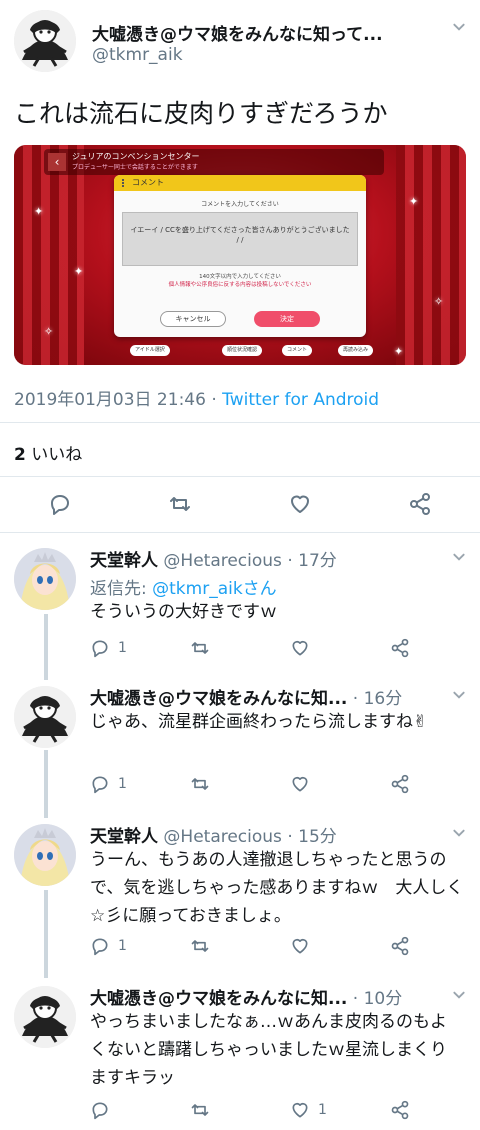 The image size is (480, 1130). I want to click on tweet-meta: 2019年01月03日 21:46 · Twitter for Android, so click(196, 397).